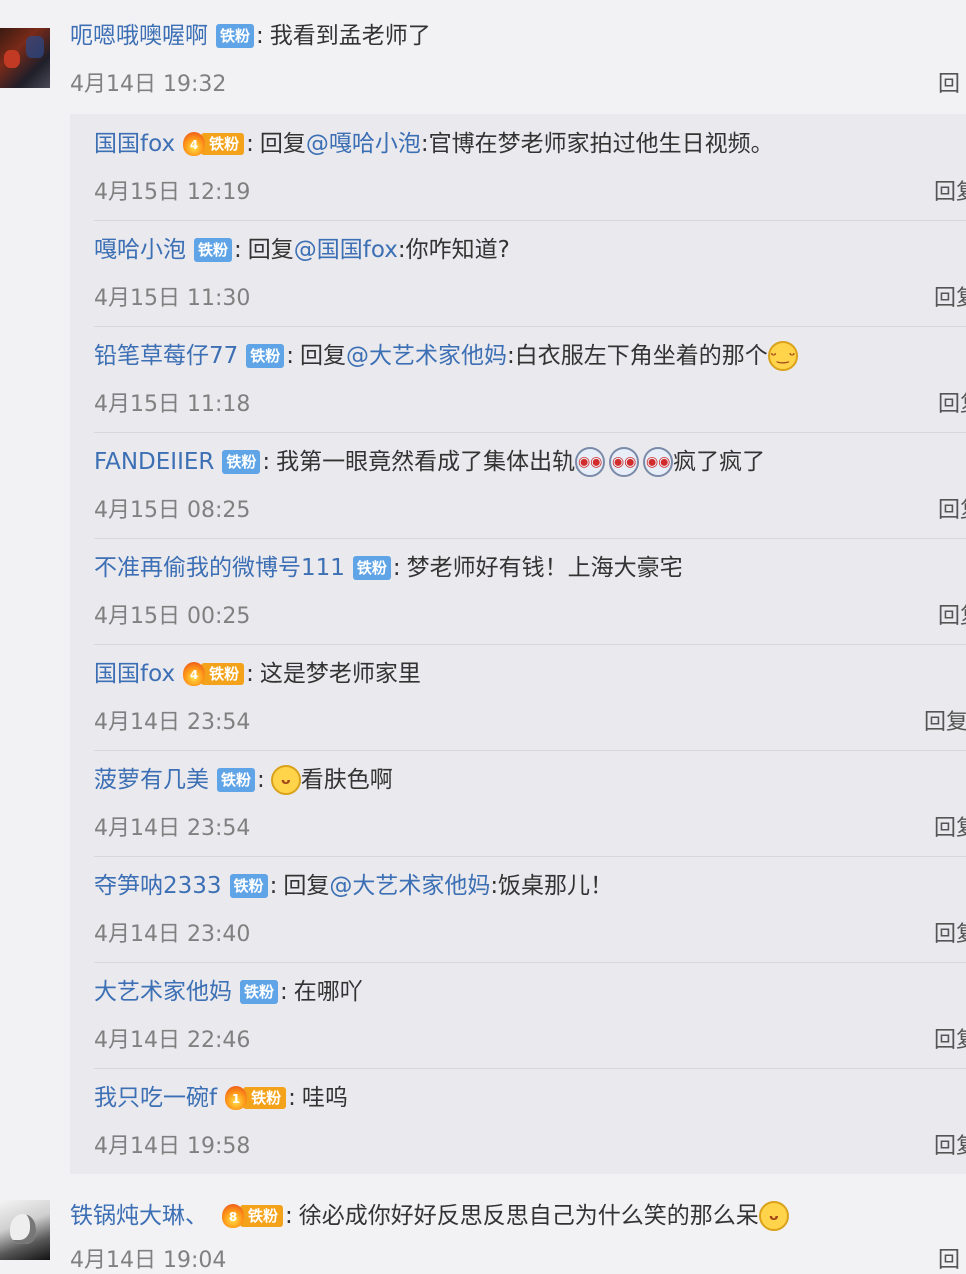 This screenshot has height=1274, width=966. What do you see at coordinates (363, 144) in the screenshot?
I see `mention-link: @嘎哈小泡` at bounding box center [363, 144].